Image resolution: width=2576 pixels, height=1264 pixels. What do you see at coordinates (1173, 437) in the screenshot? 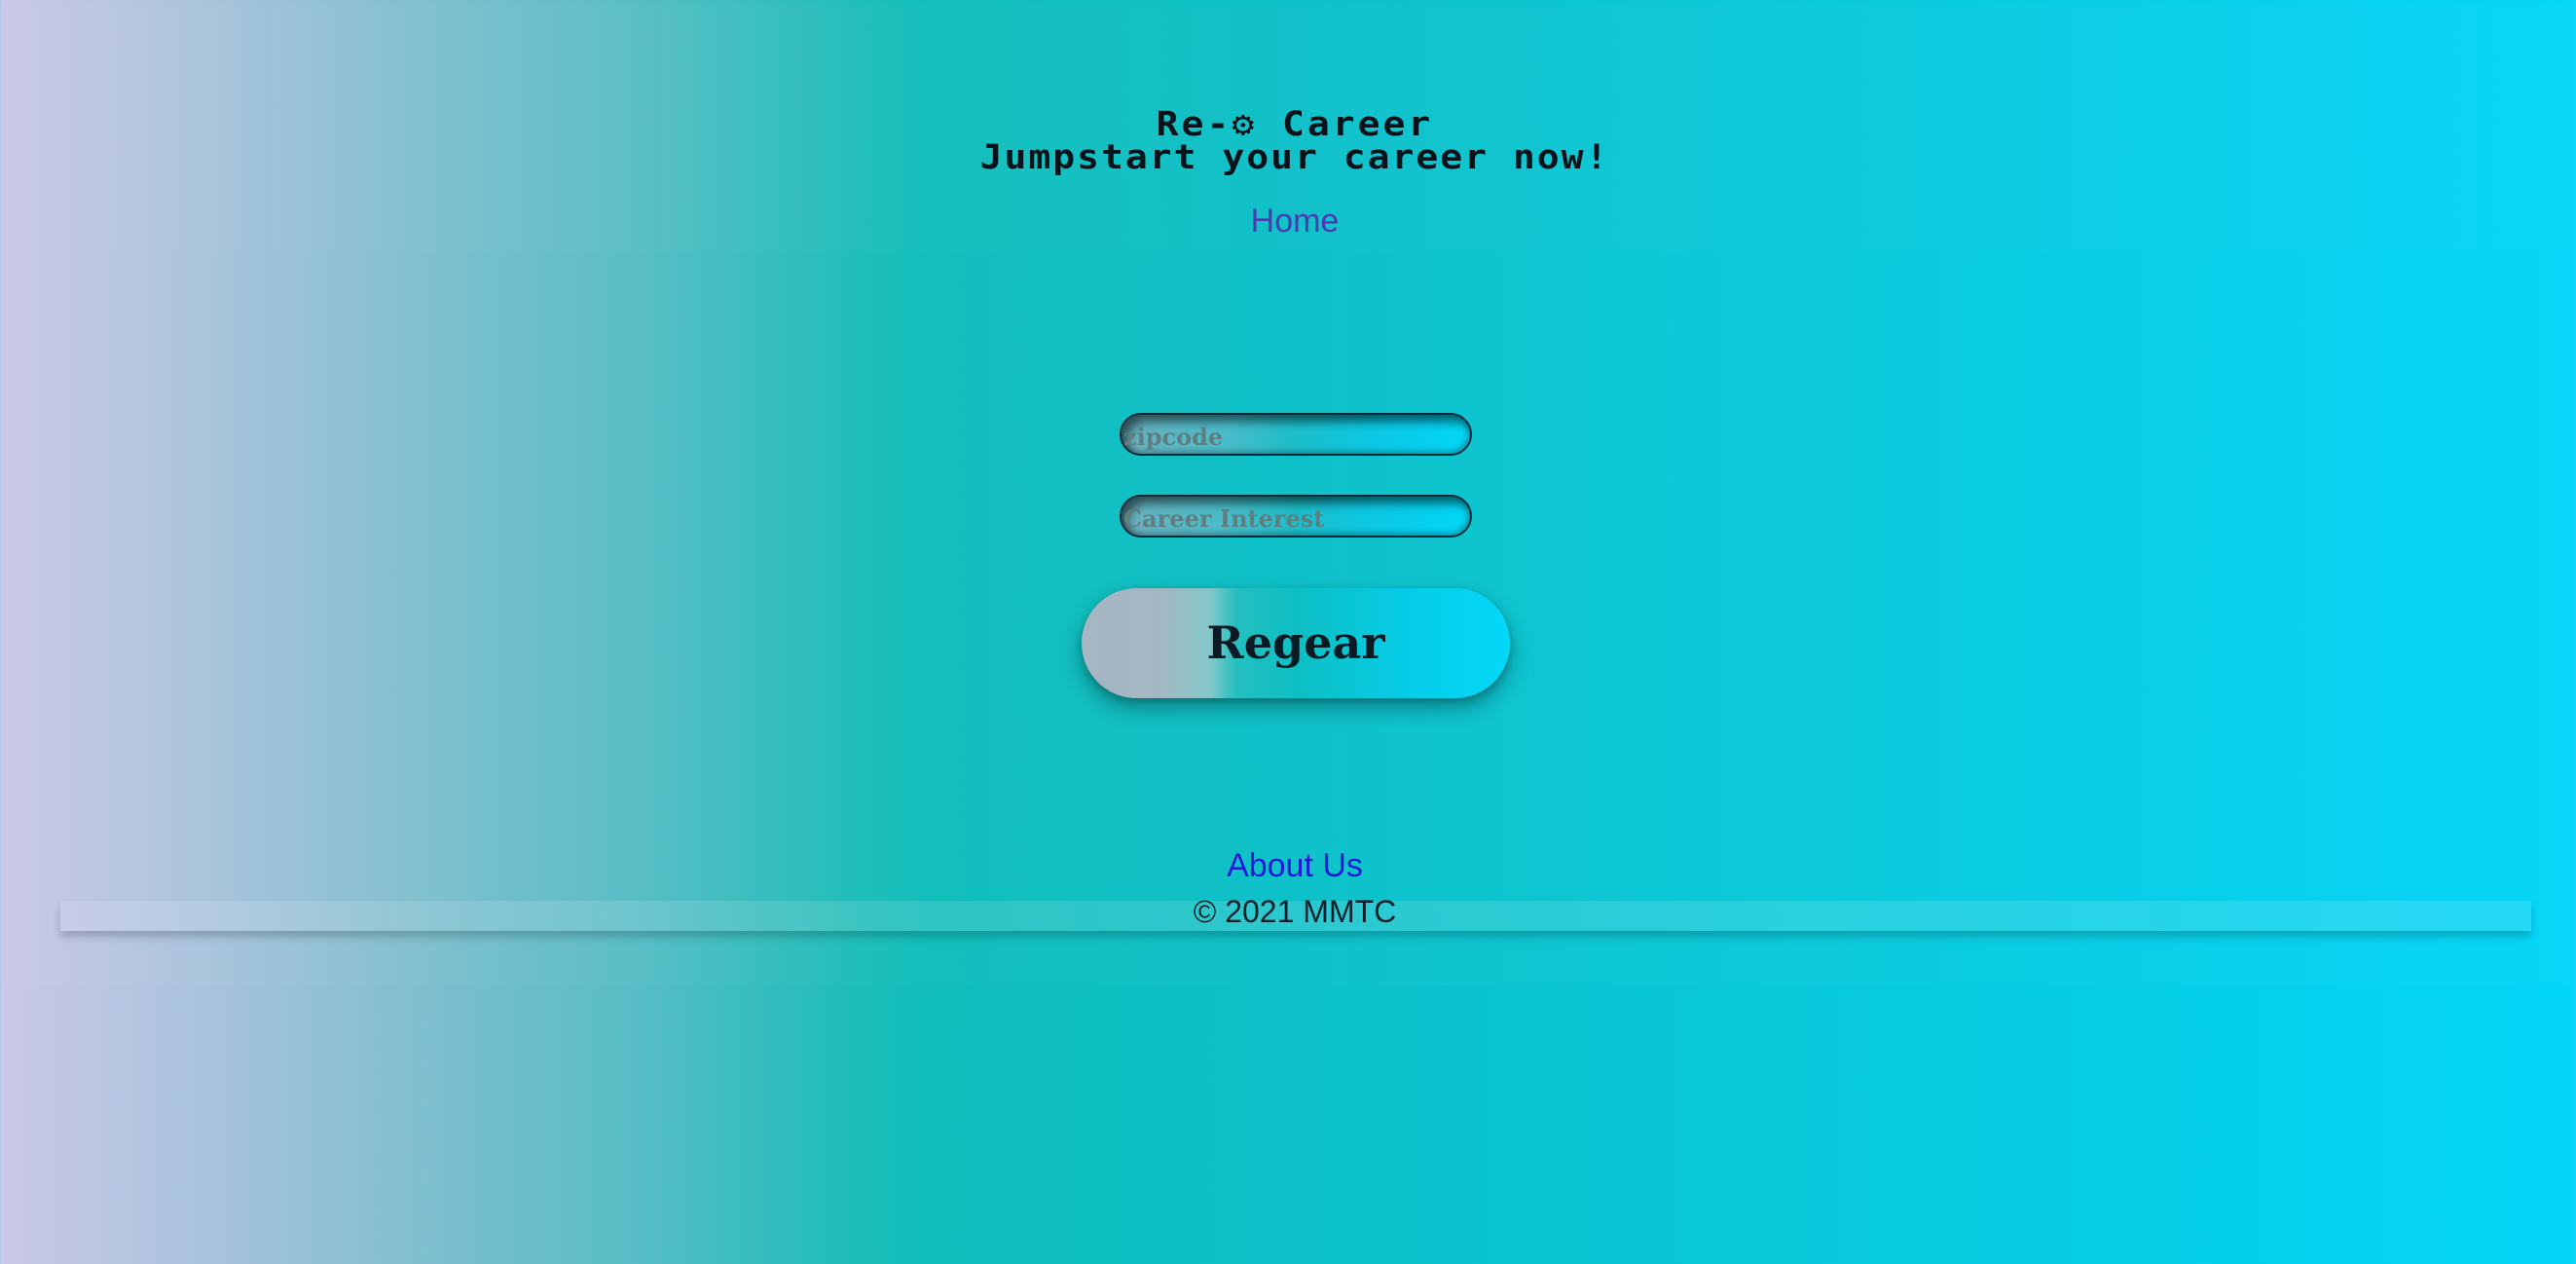
I see `zipcode-placeholder: zipcode` at bounding box center [1173, 437].